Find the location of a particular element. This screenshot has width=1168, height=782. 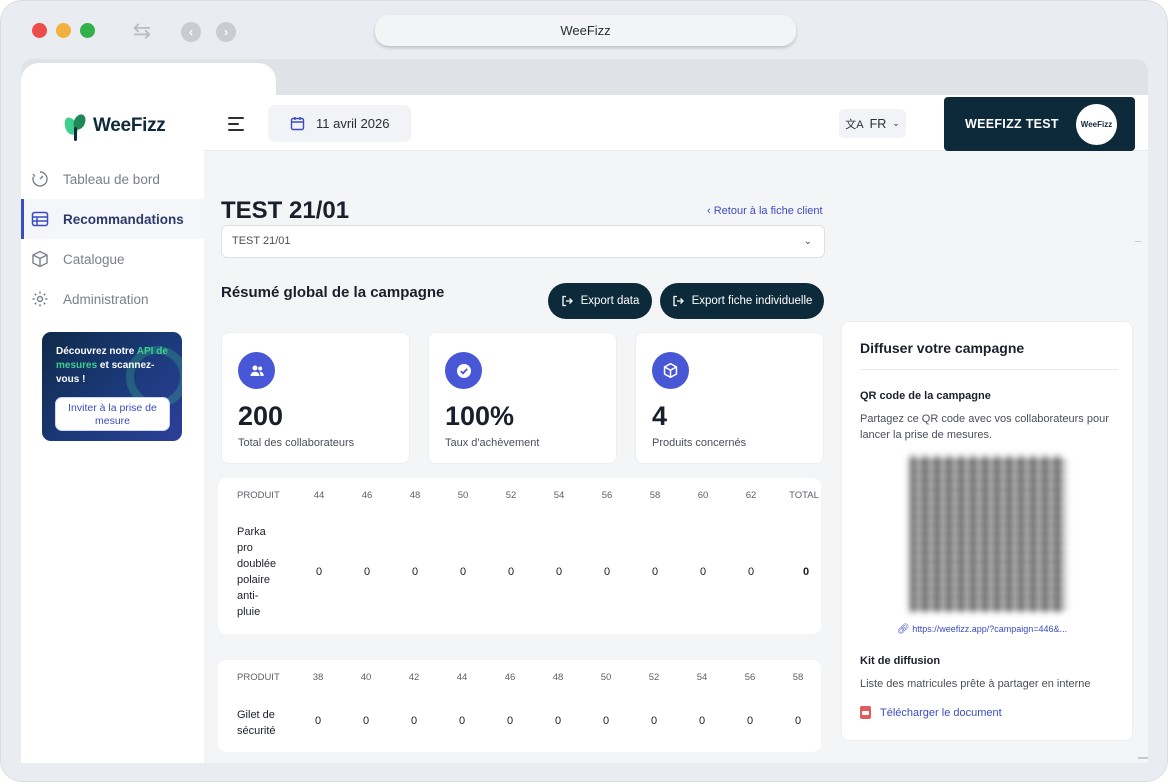

stat-label: Total des collaborateurs is located at coordinates (296, 443).